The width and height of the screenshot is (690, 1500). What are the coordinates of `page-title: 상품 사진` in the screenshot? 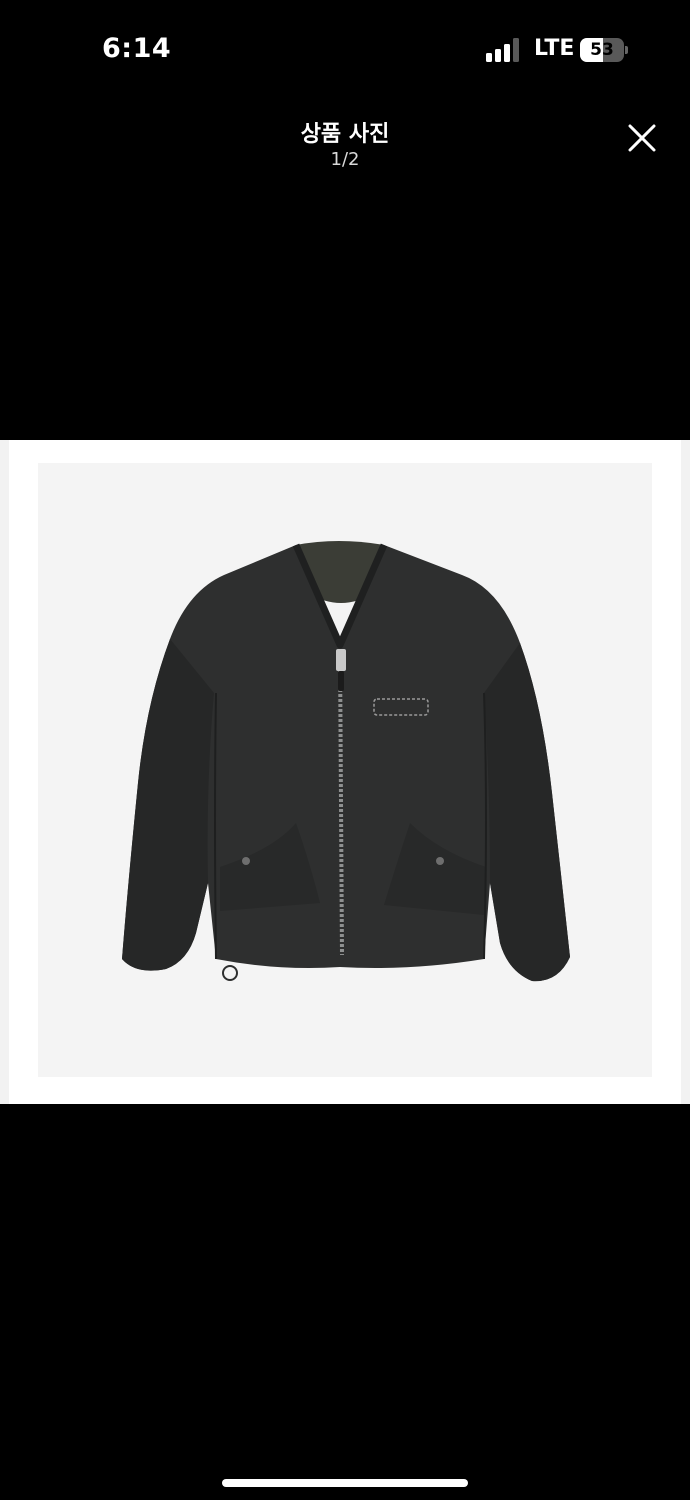 It's located at (345, 134).